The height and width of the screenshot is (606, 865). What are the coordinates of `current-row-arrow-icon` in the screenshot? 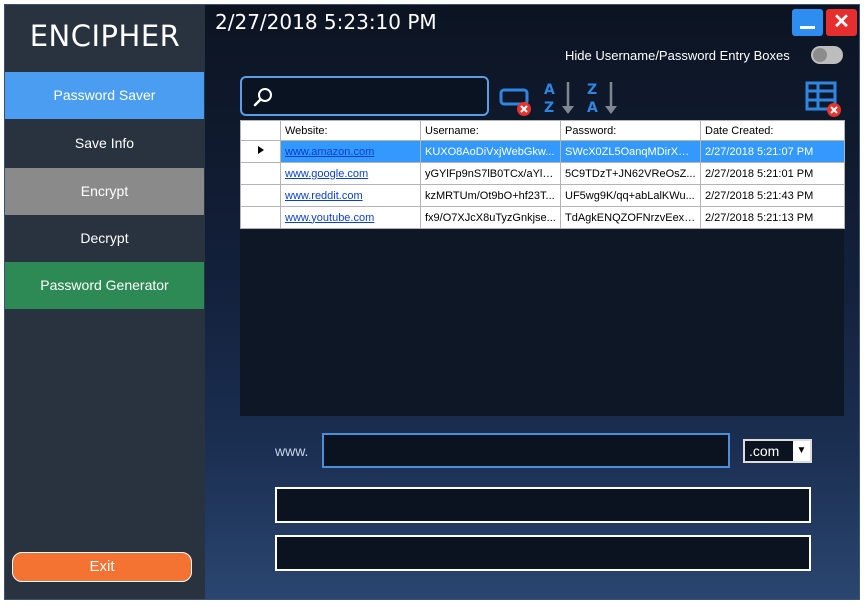 It's located at (260, 150).